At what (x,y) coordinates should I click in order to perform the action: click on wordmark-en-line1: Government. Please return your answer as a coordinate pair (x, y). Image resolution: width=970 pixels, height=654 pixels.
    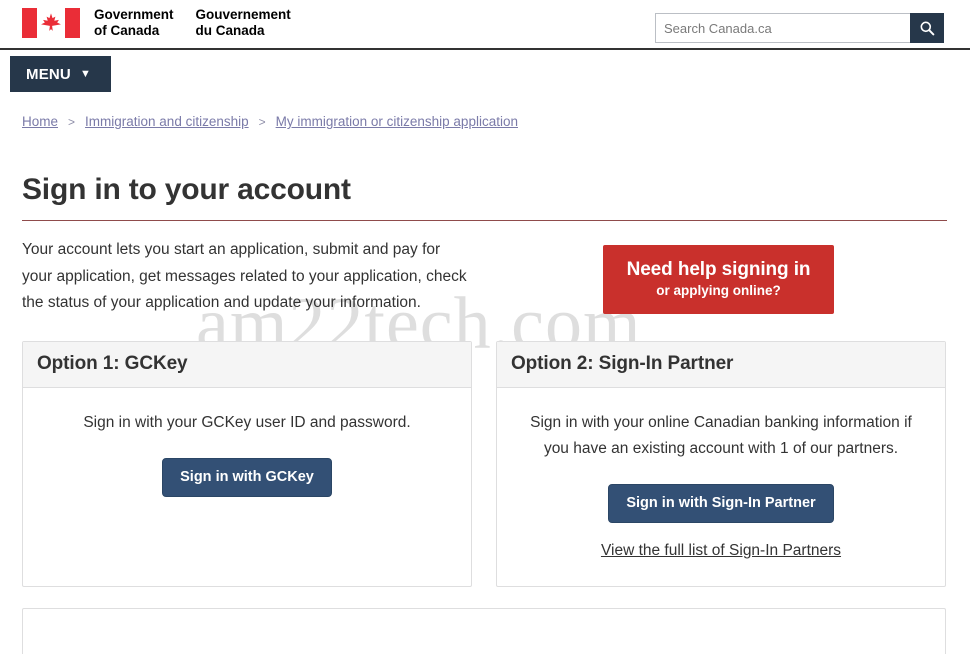
    Looking at the image, I should click on (134, 14).